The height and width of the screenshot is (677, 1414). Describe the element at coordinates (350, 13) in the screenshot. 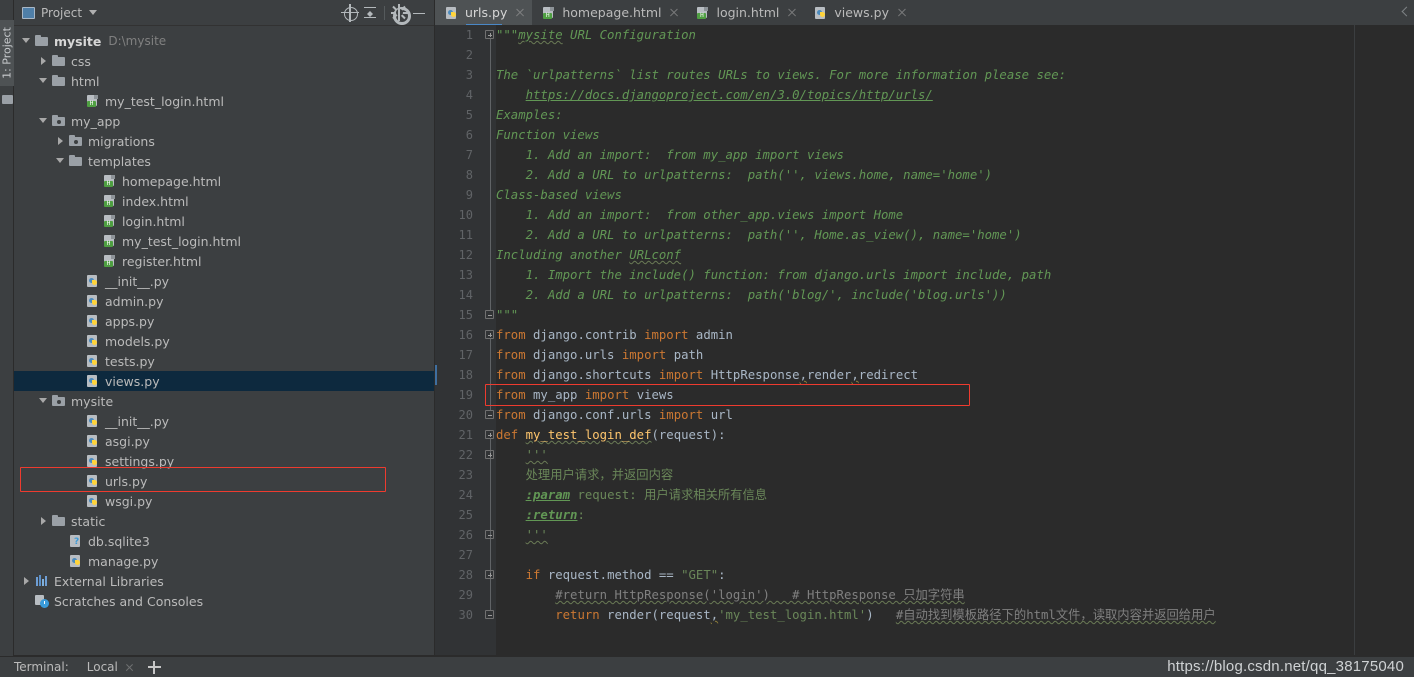

I see `locate-icon` at that location.